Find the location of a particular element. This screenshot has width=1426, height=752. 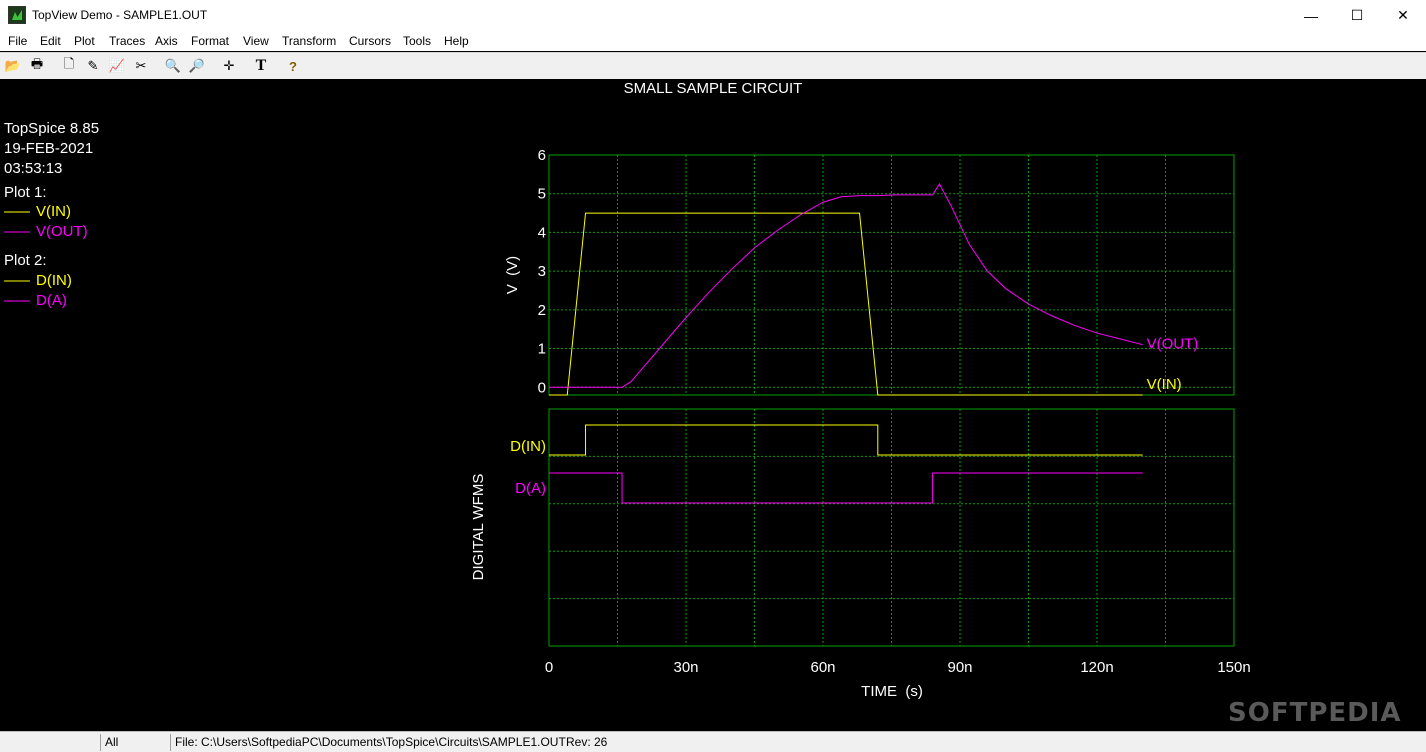

zoom-in-icon: 🔍 is located at coordinates (173, 65).